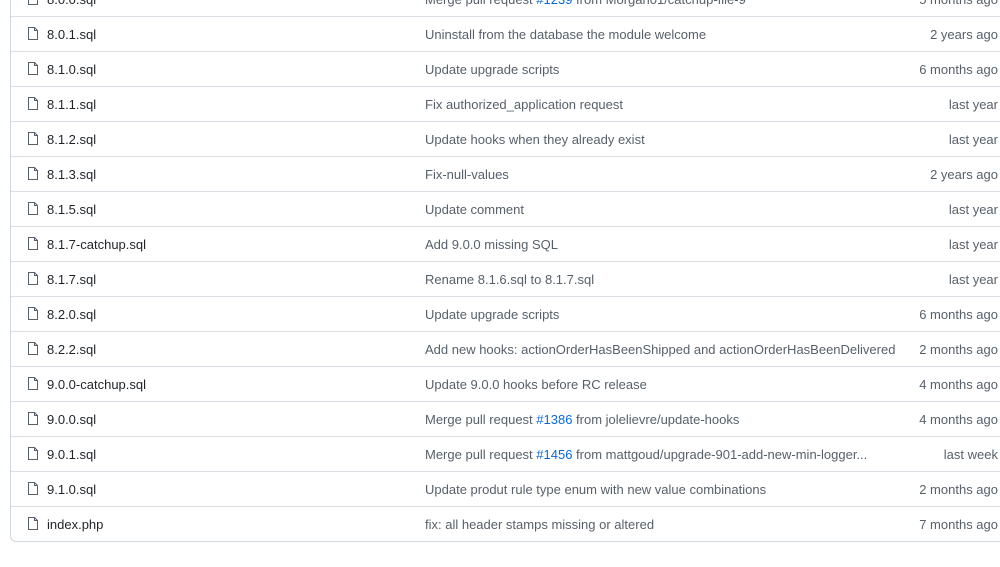 This screenshot has height=567, width=1000. What do you see at coordinates (71, 139) in the screenshot?
I see `file-name-link: 8.1.2.sql` at bounding box center [71, 139].